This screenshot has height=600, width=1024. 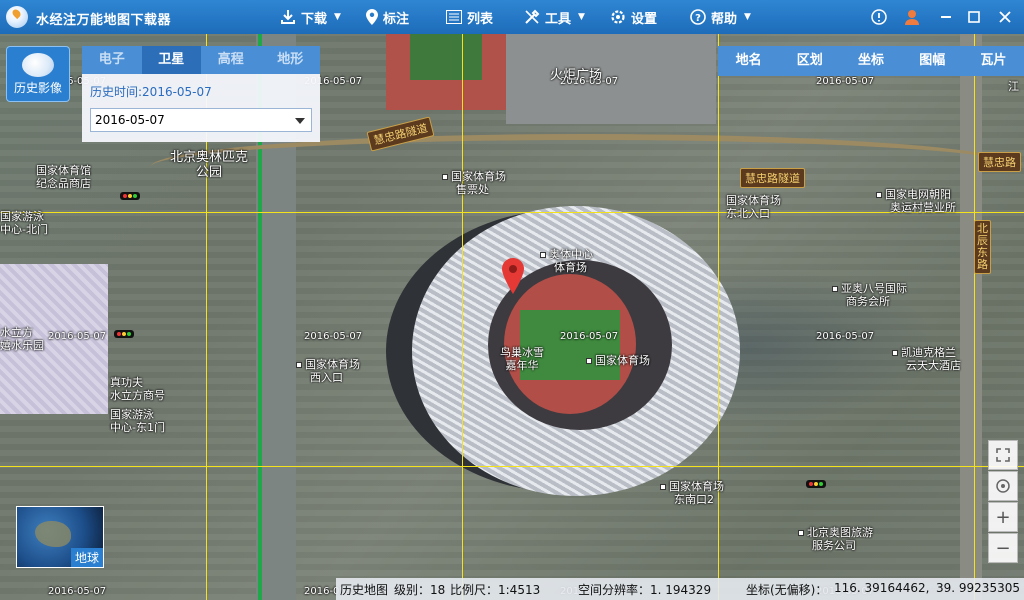 I want to click on fullscreen-button, so click(x=1003, y=455).